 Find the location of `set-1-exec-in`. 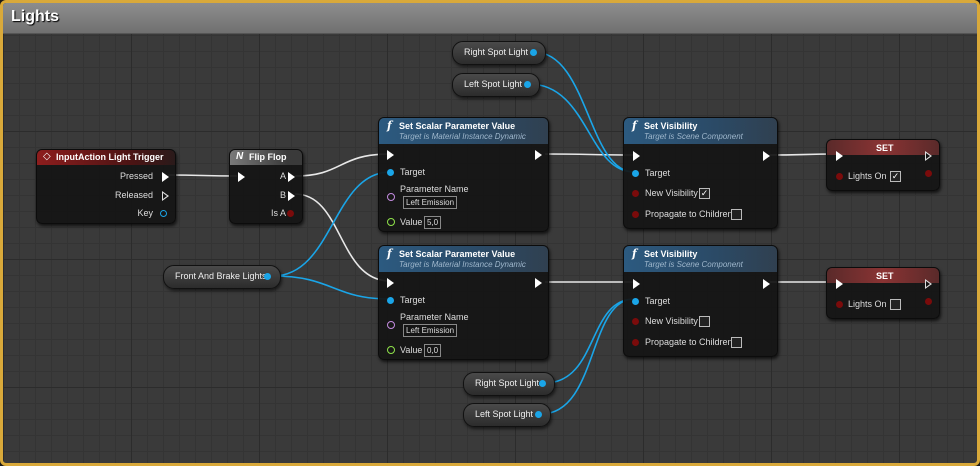

set-1-exec-in is located at coordinates (839, 156).